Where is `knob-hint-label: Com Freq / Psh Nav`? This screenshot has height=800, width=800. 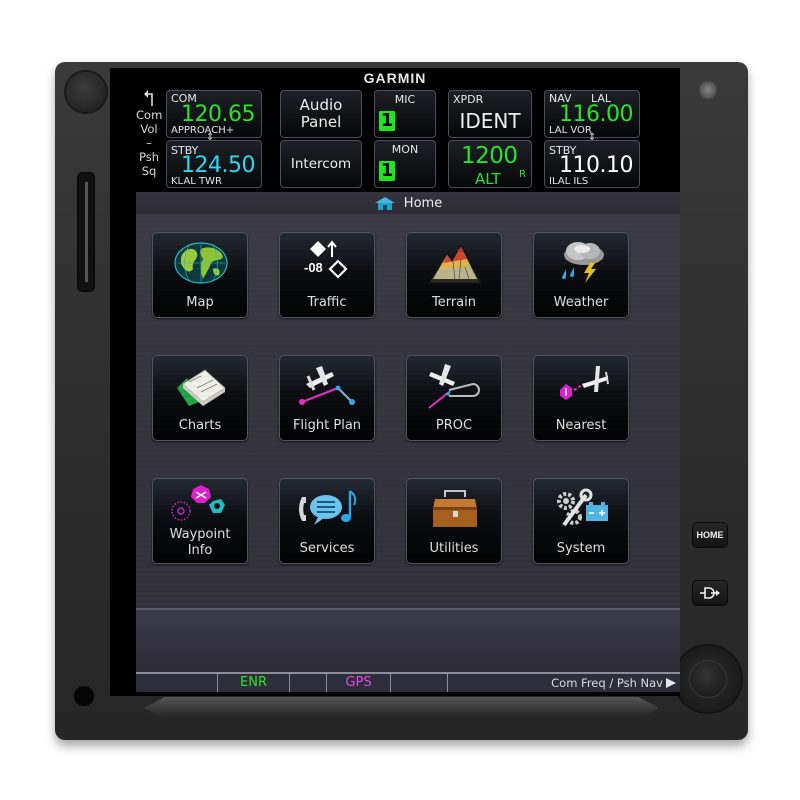 knob-hint-label: Com Freq / Psh Nav is located at coordinates (607, 683).